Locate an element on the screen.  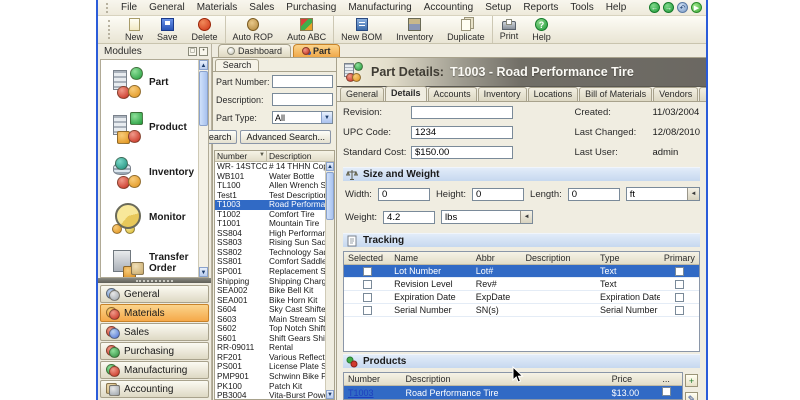
menu-item: General is located at coordinates (167, 7).